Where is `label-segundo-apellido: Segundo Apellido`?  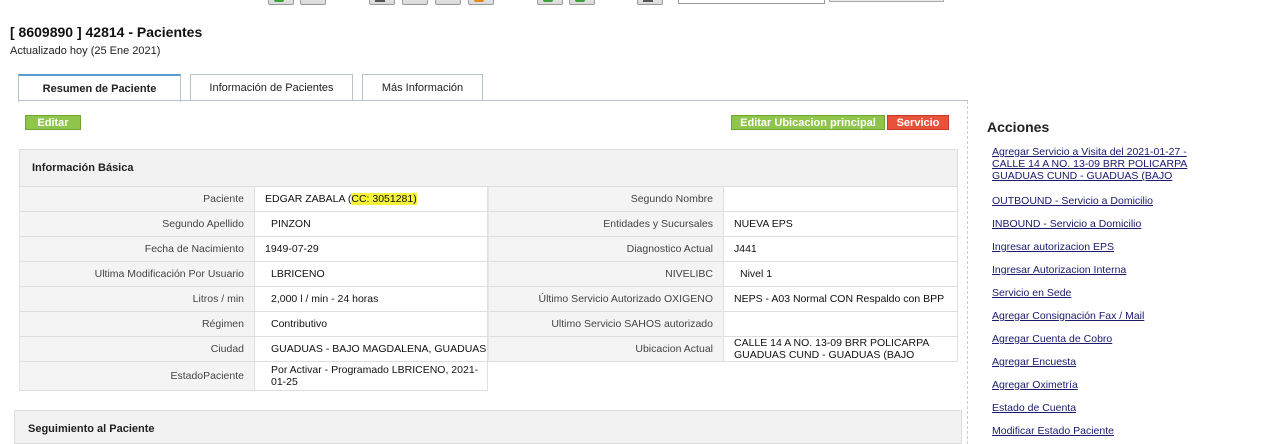
label-segundo-apellido: Segundo Apellido is located at coordinates (136, 224).